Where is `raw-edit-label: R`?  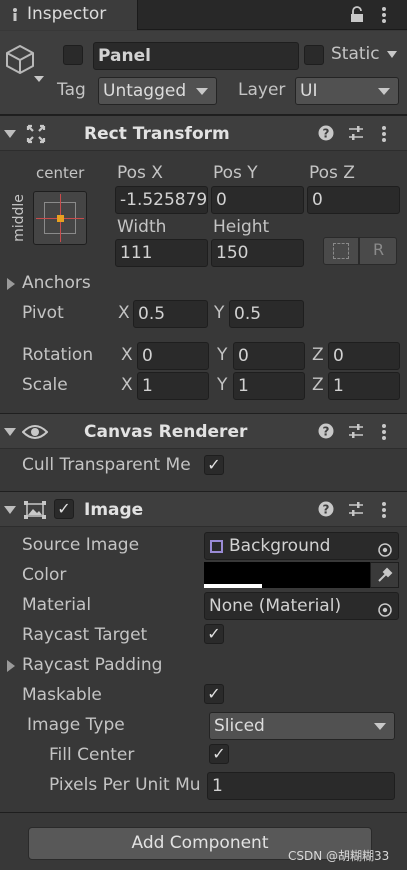
raw-edit-label: R is located at coordinates (379, 249).